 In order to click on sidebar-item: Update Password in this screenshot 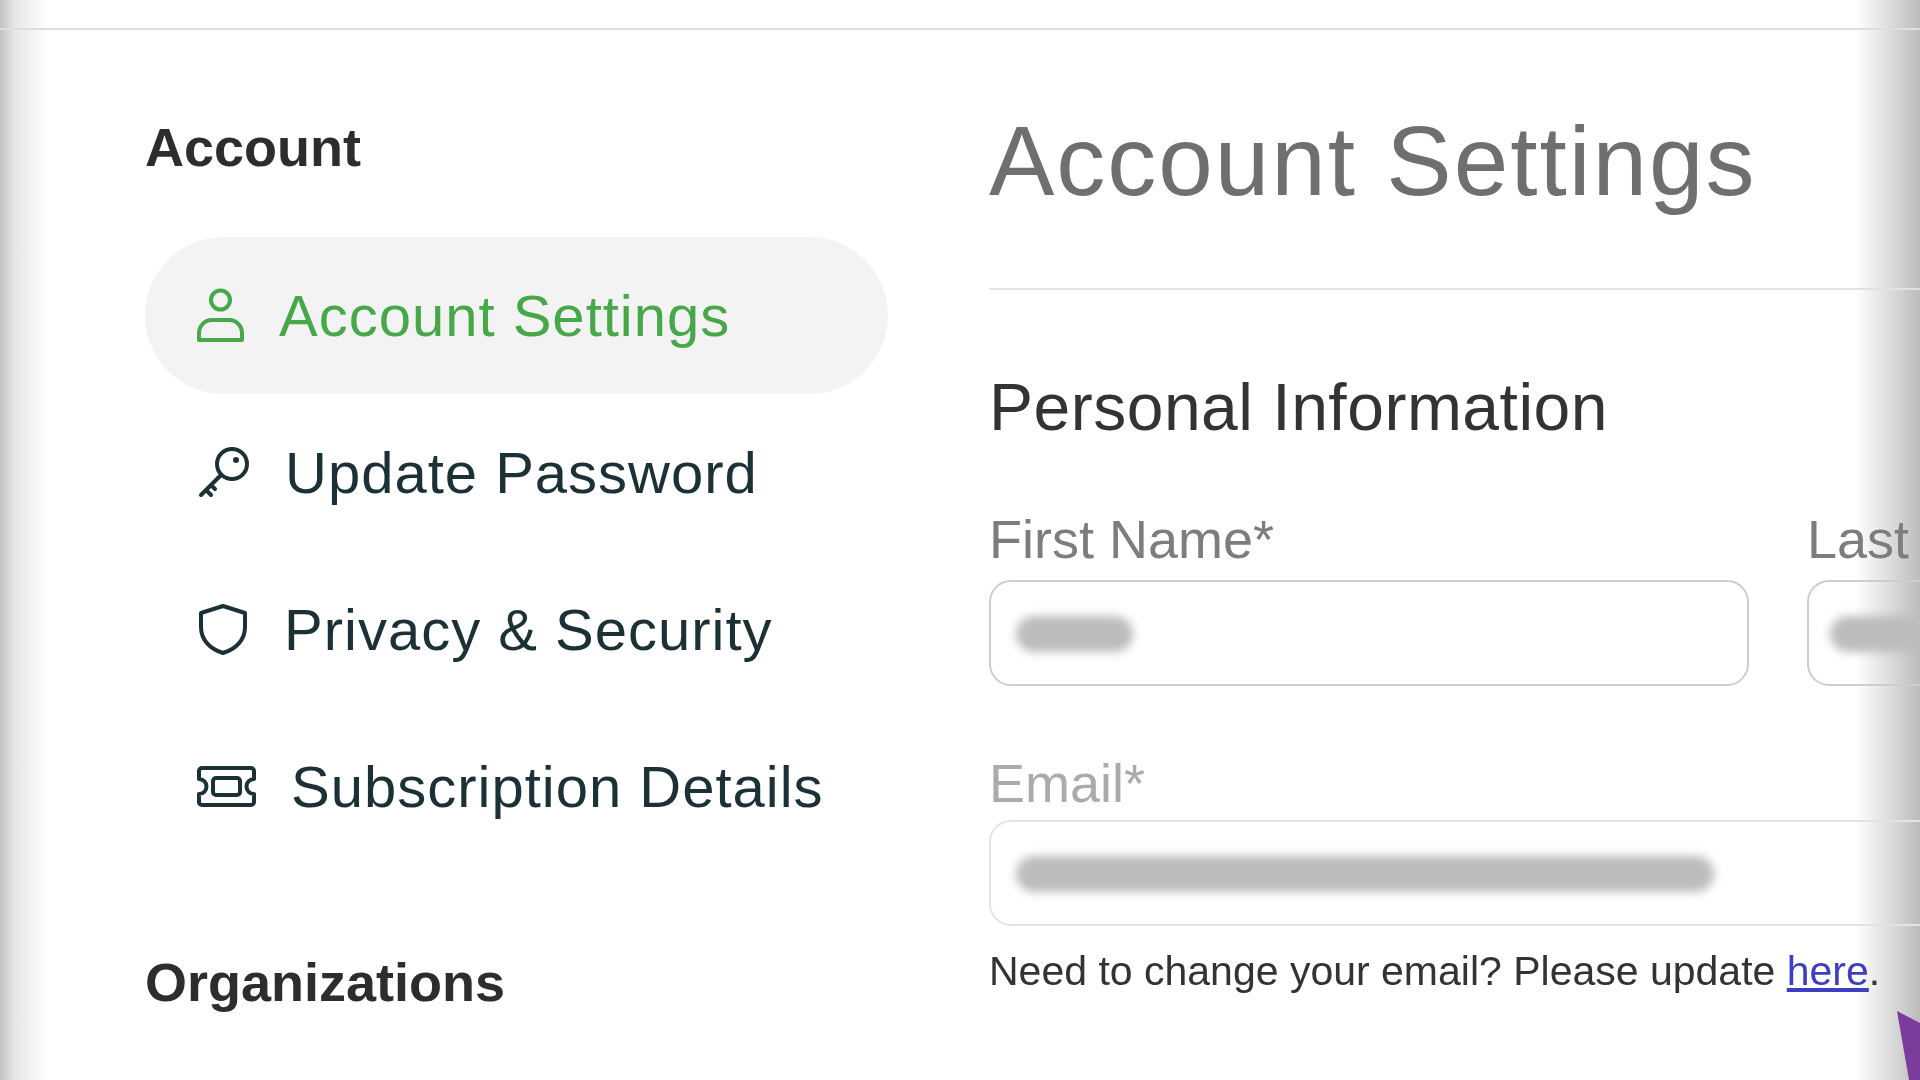, I will do `click(516, 472)`.